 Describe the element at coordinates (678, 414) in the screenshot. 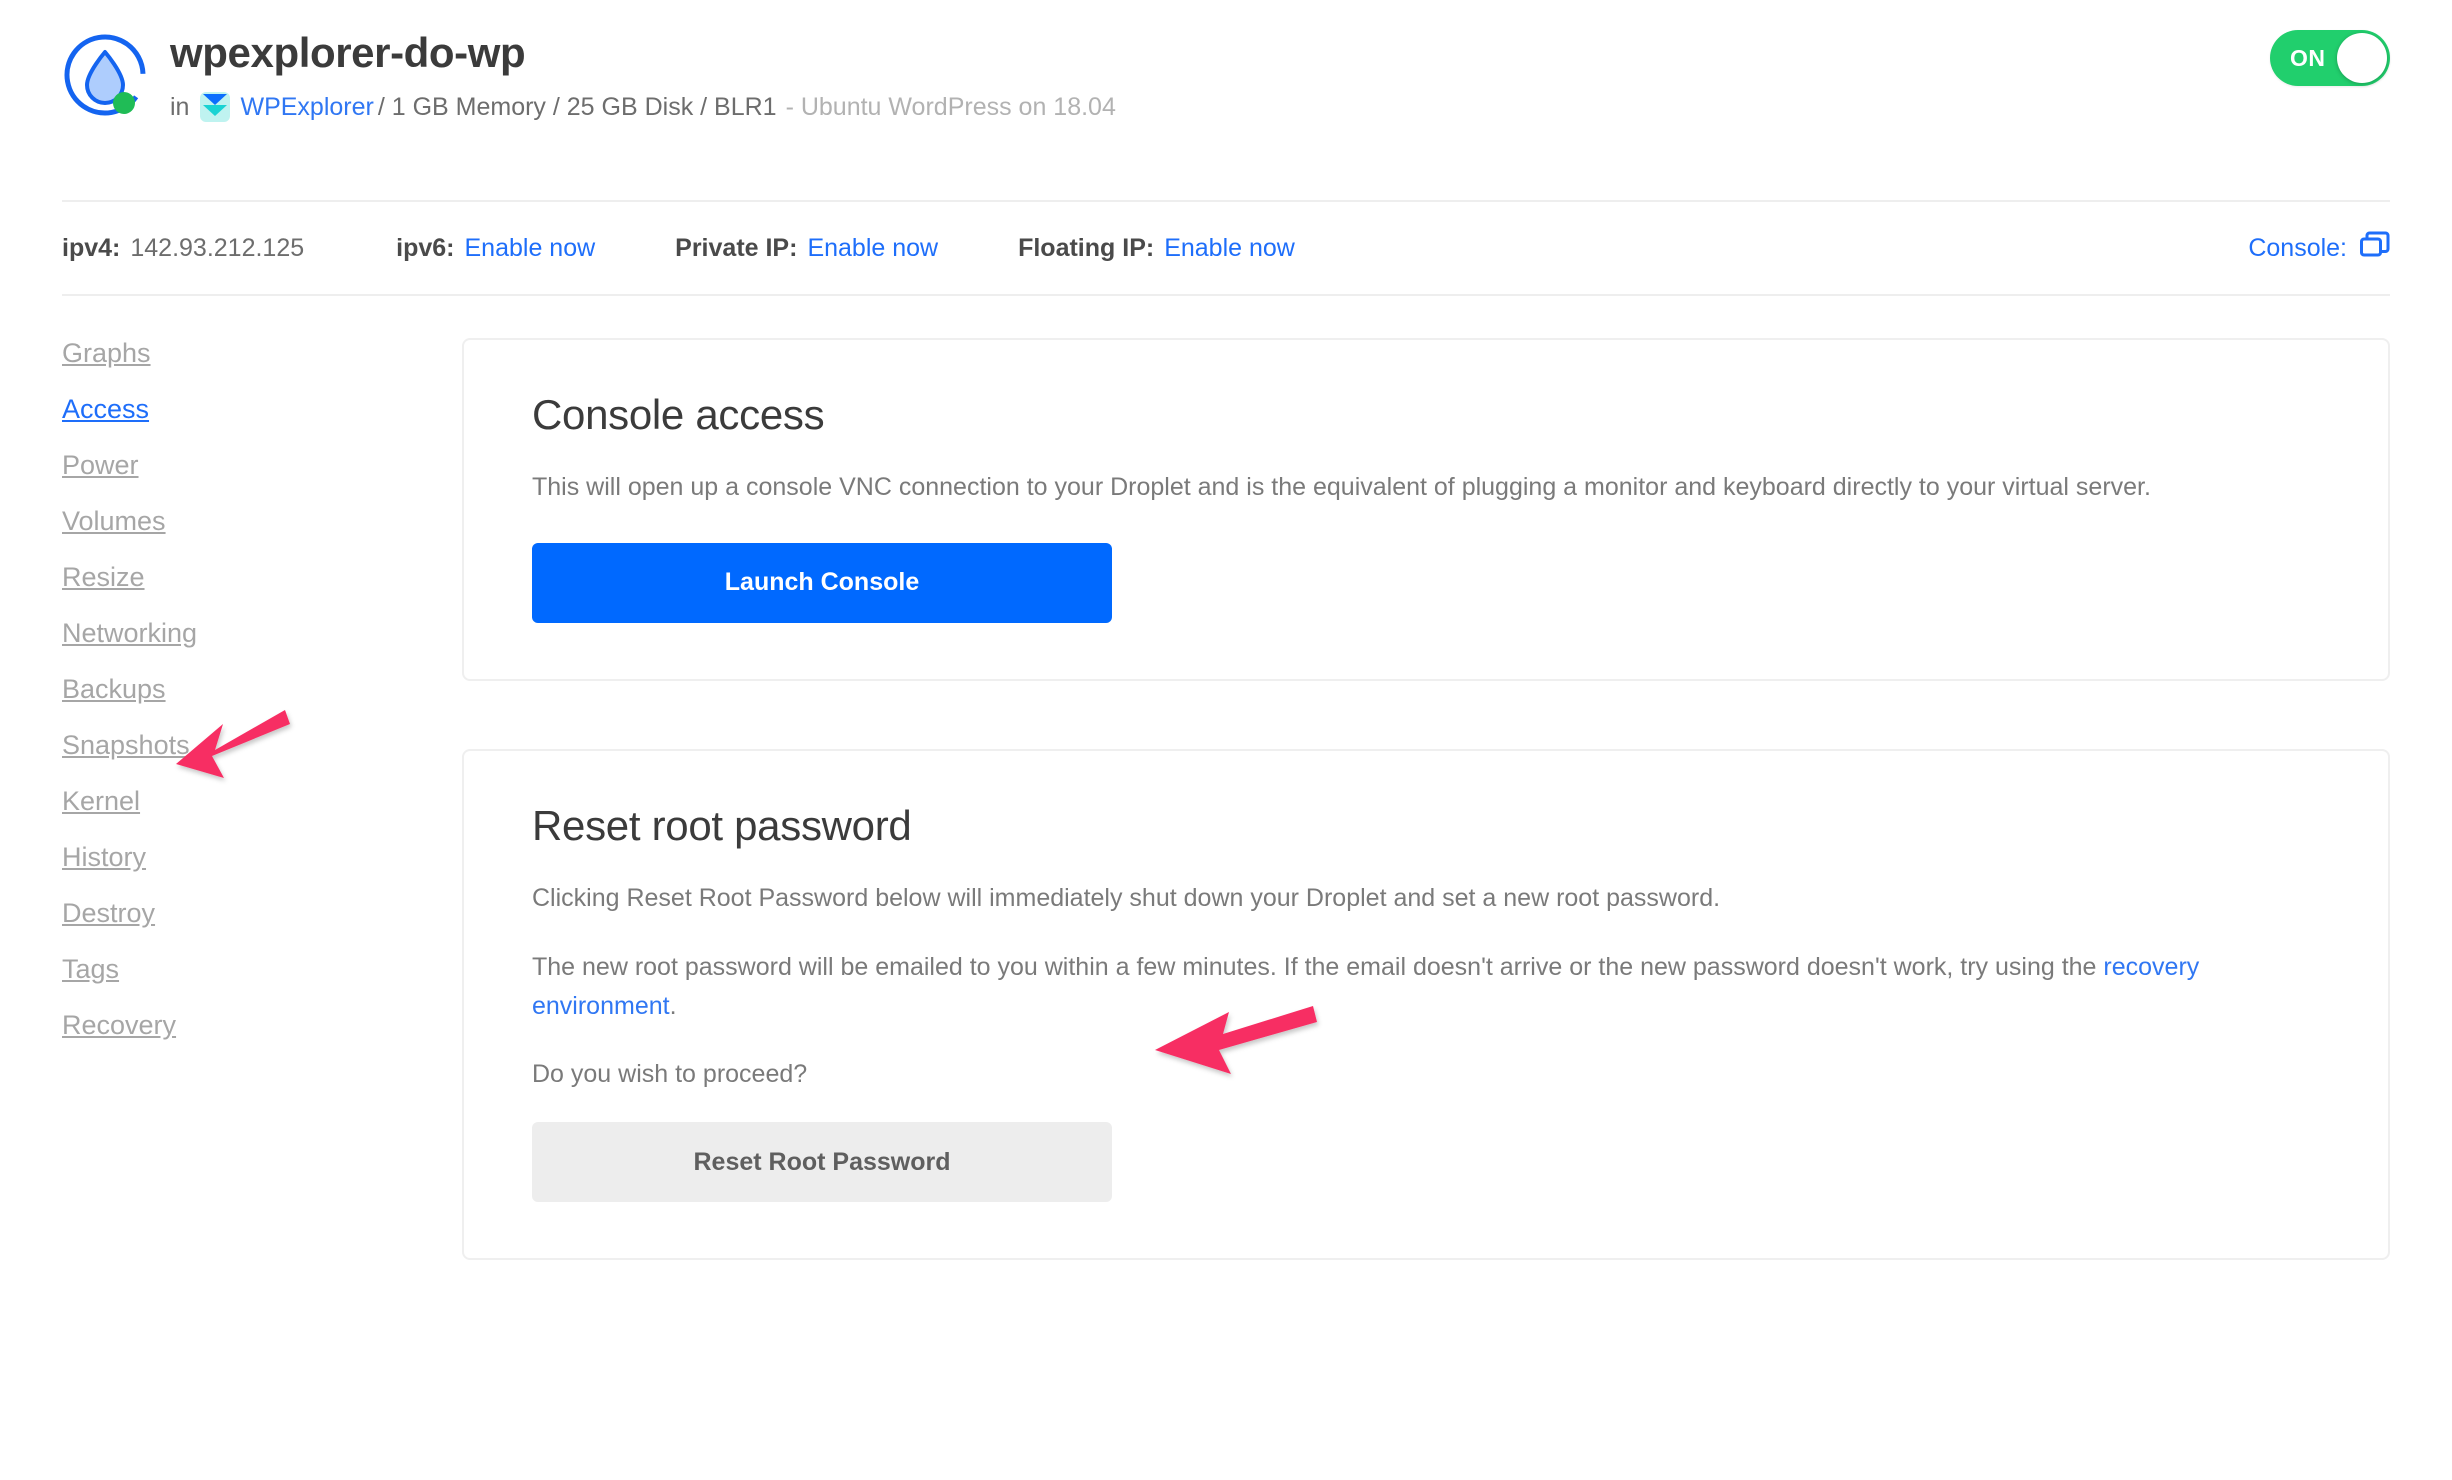

I see `console-access-title: Console access` at that location.